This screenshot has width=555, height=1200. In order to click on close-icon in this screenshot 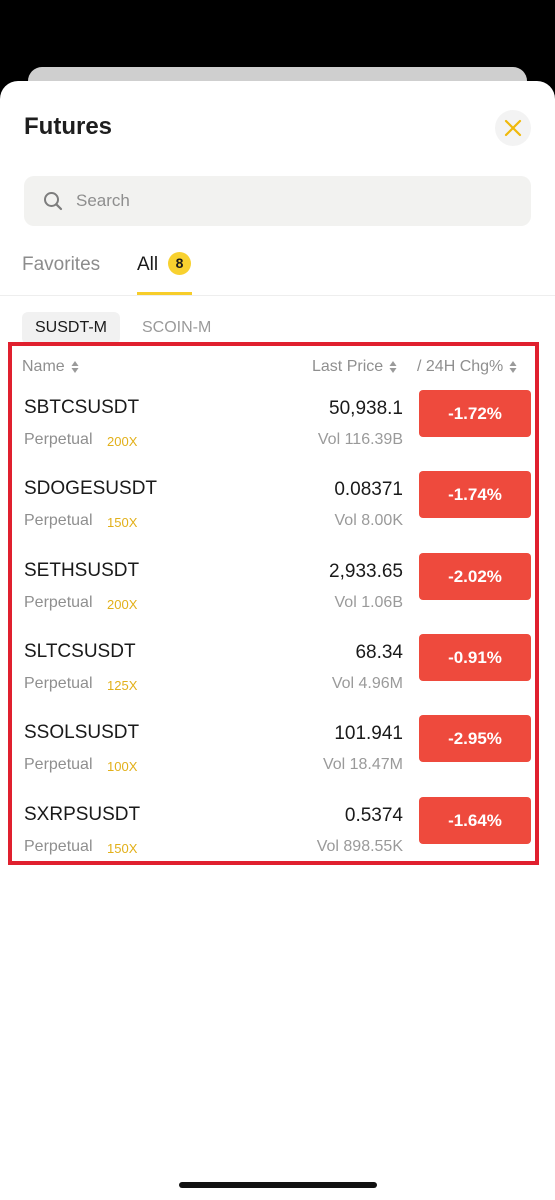, I will do `click(513, 128)`.